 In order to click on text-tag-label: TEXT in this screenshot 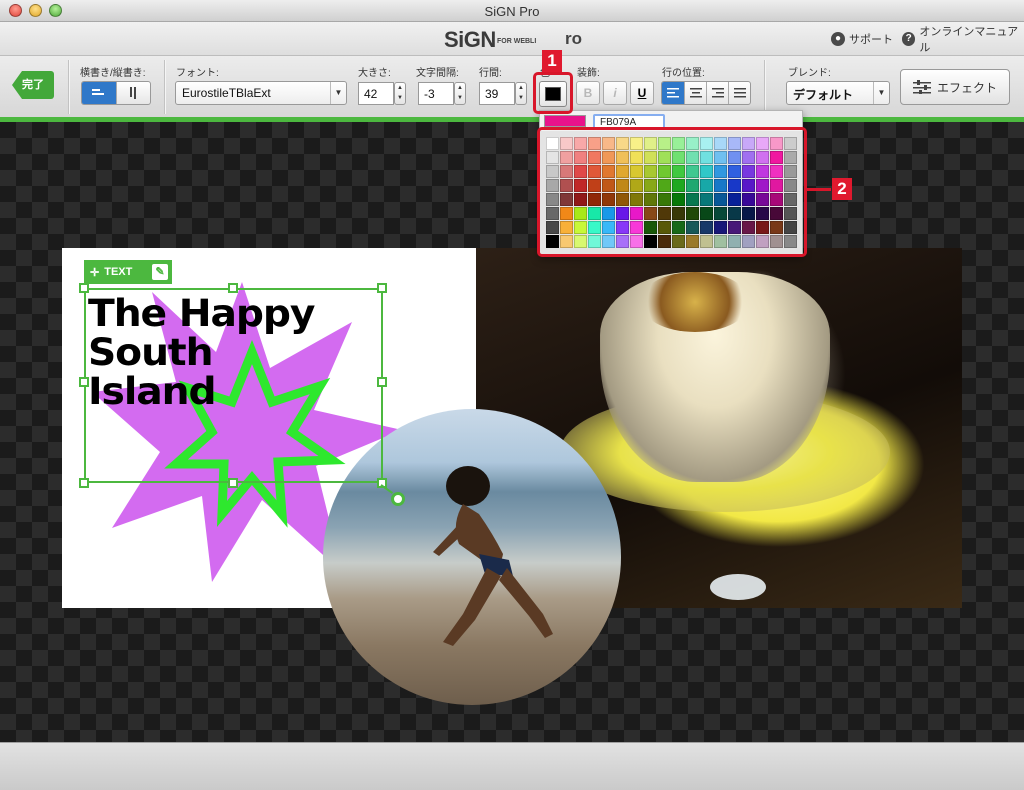, I will do `click(118, 272)`.